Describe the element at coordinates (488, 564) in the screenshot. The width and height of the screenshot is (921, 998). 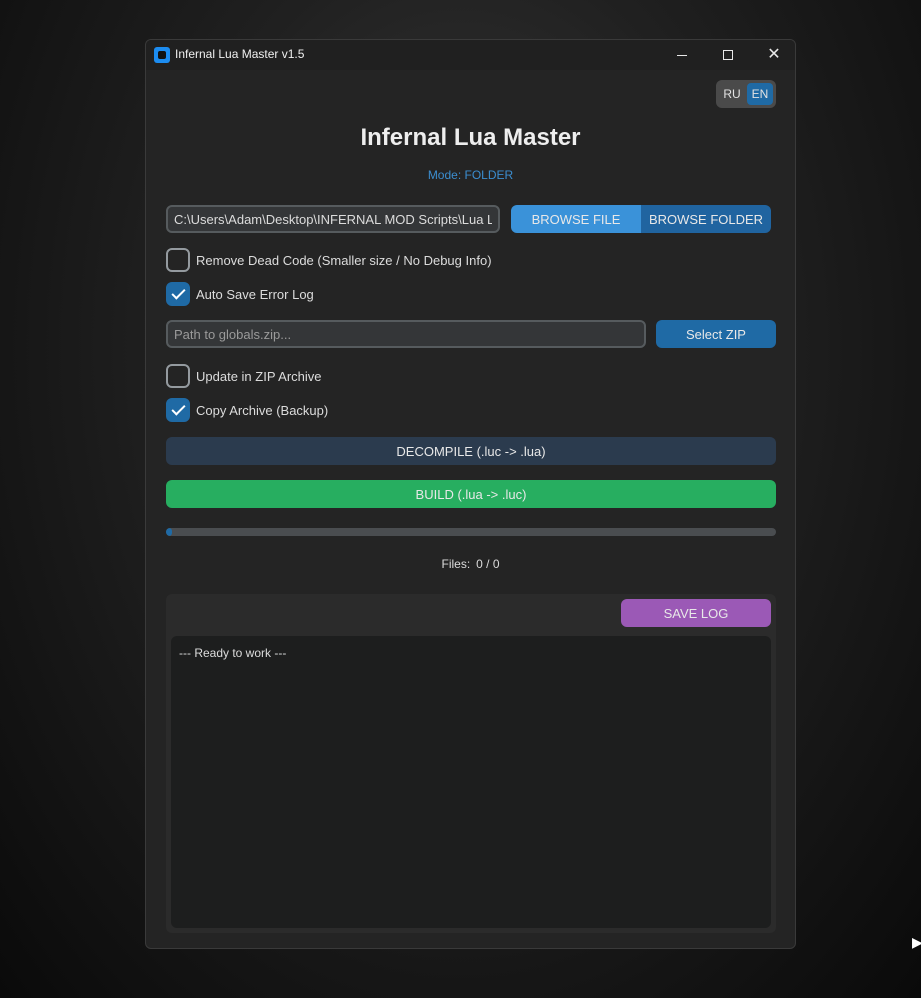
I see `files-value: 0 / 0` at that location.